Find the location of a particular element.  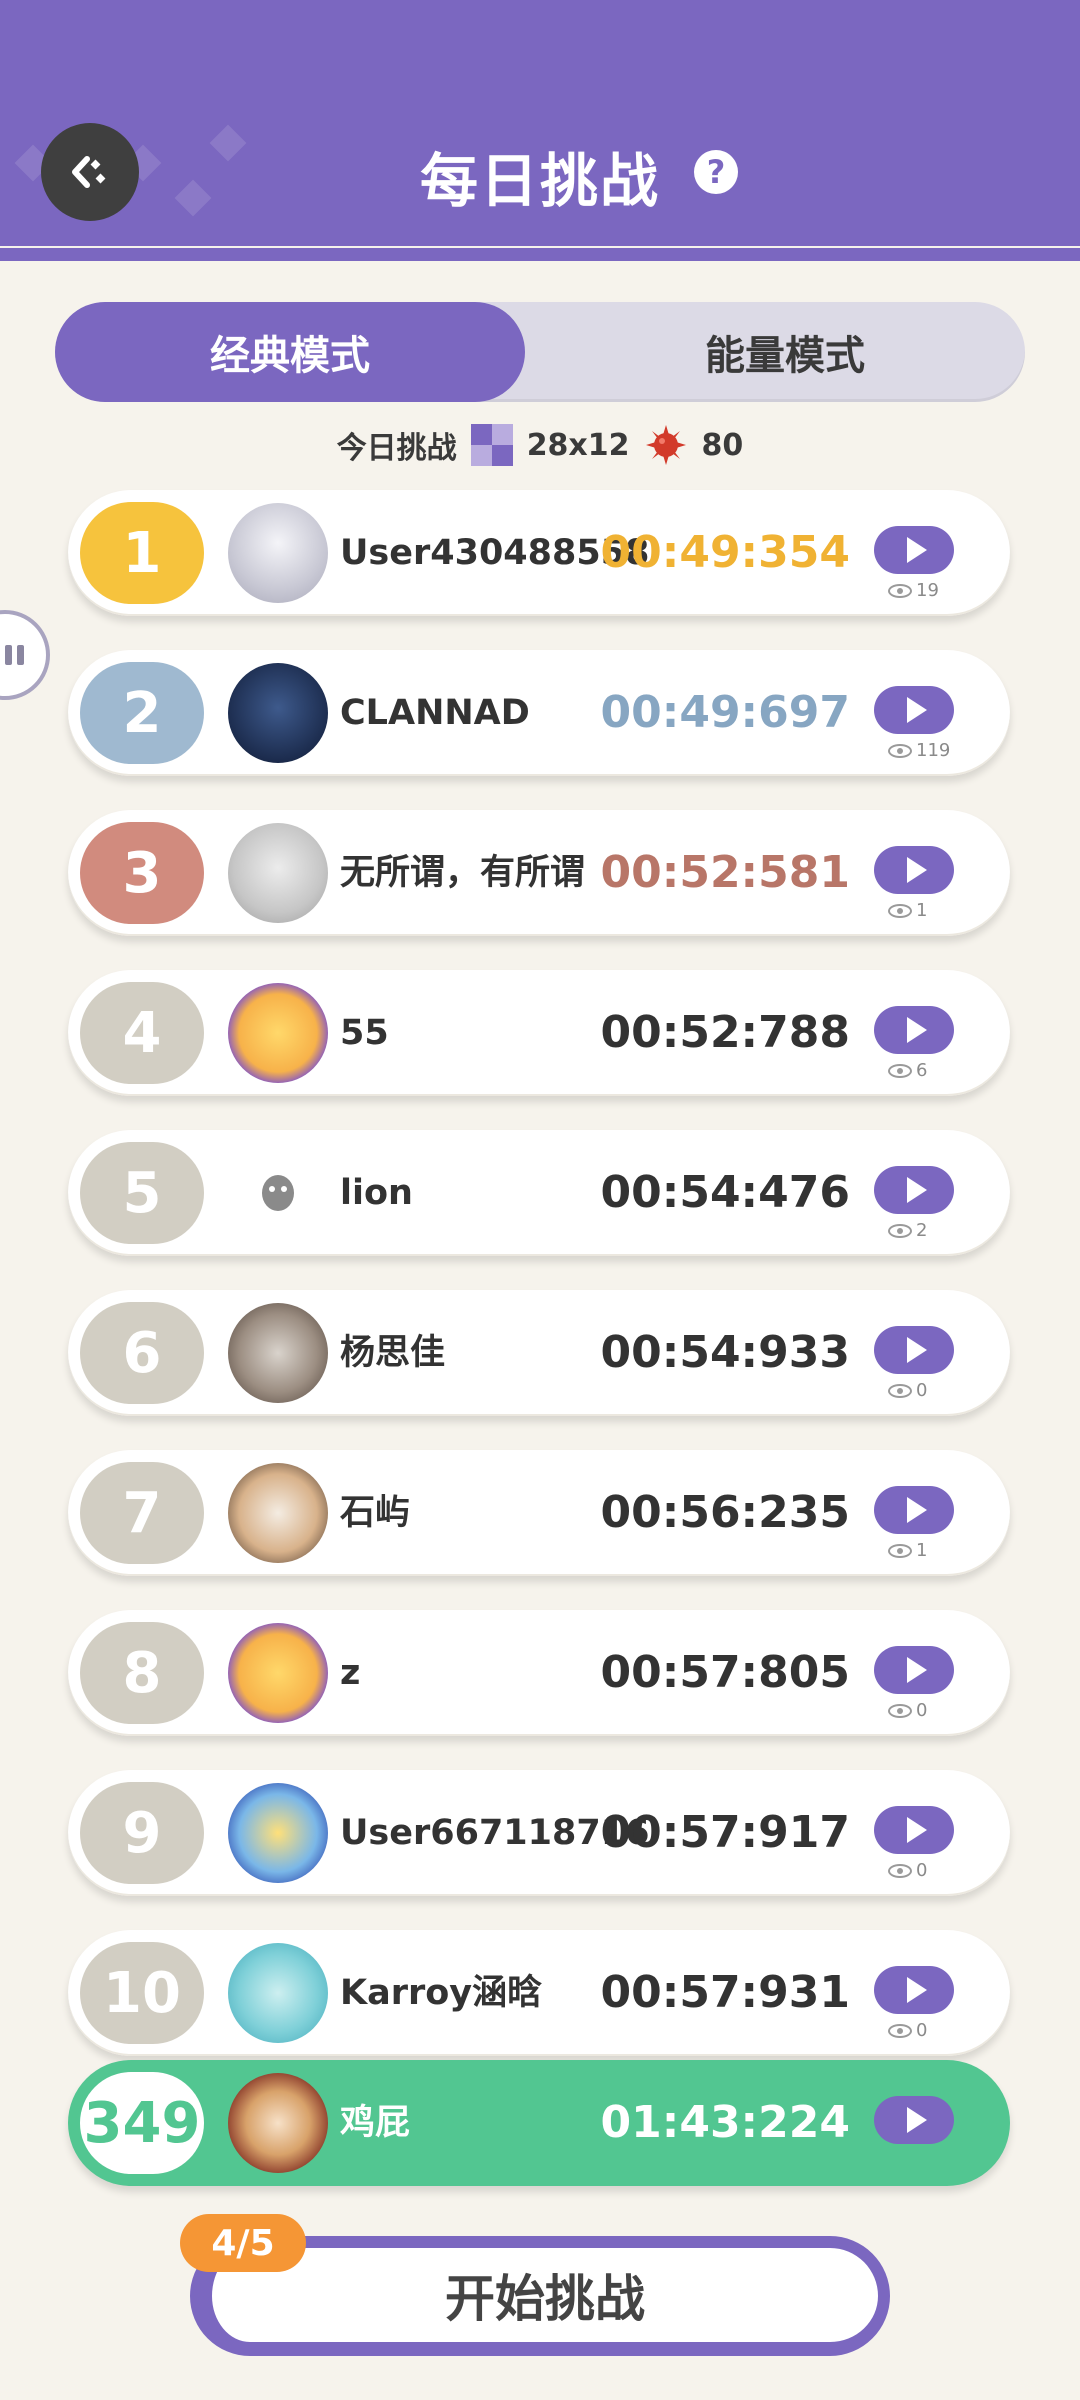

my-replay-button is located at coordinates (914, 2120).